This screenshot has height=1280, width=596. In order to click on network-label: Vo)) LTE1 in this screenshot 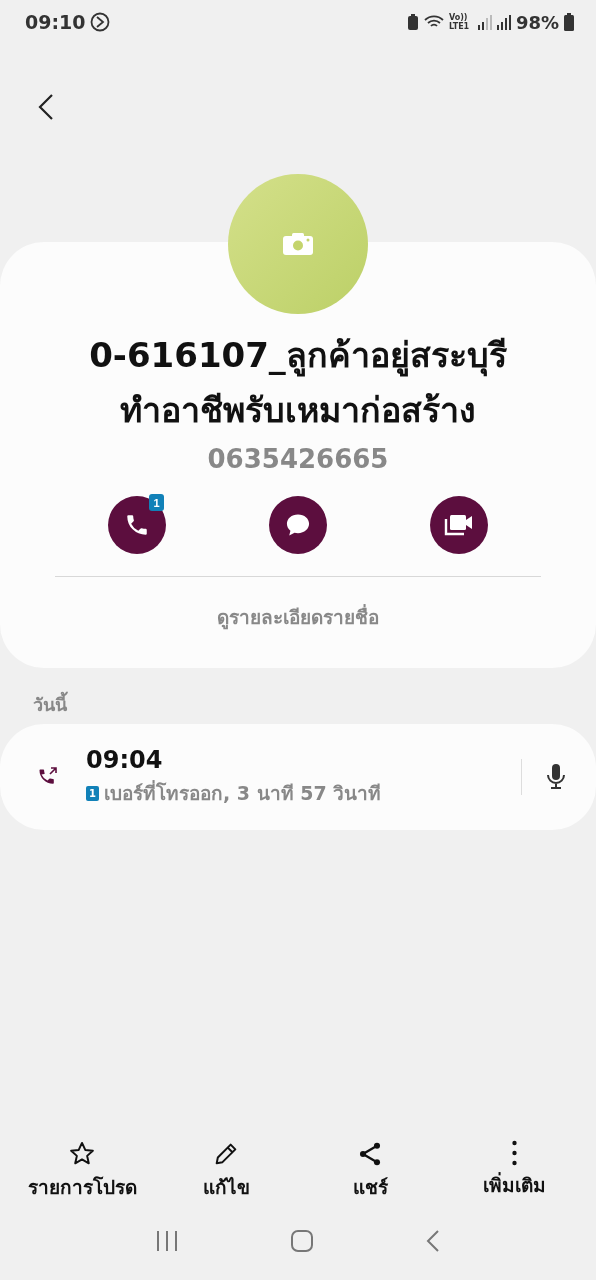, I will do `click(459, 22)`.